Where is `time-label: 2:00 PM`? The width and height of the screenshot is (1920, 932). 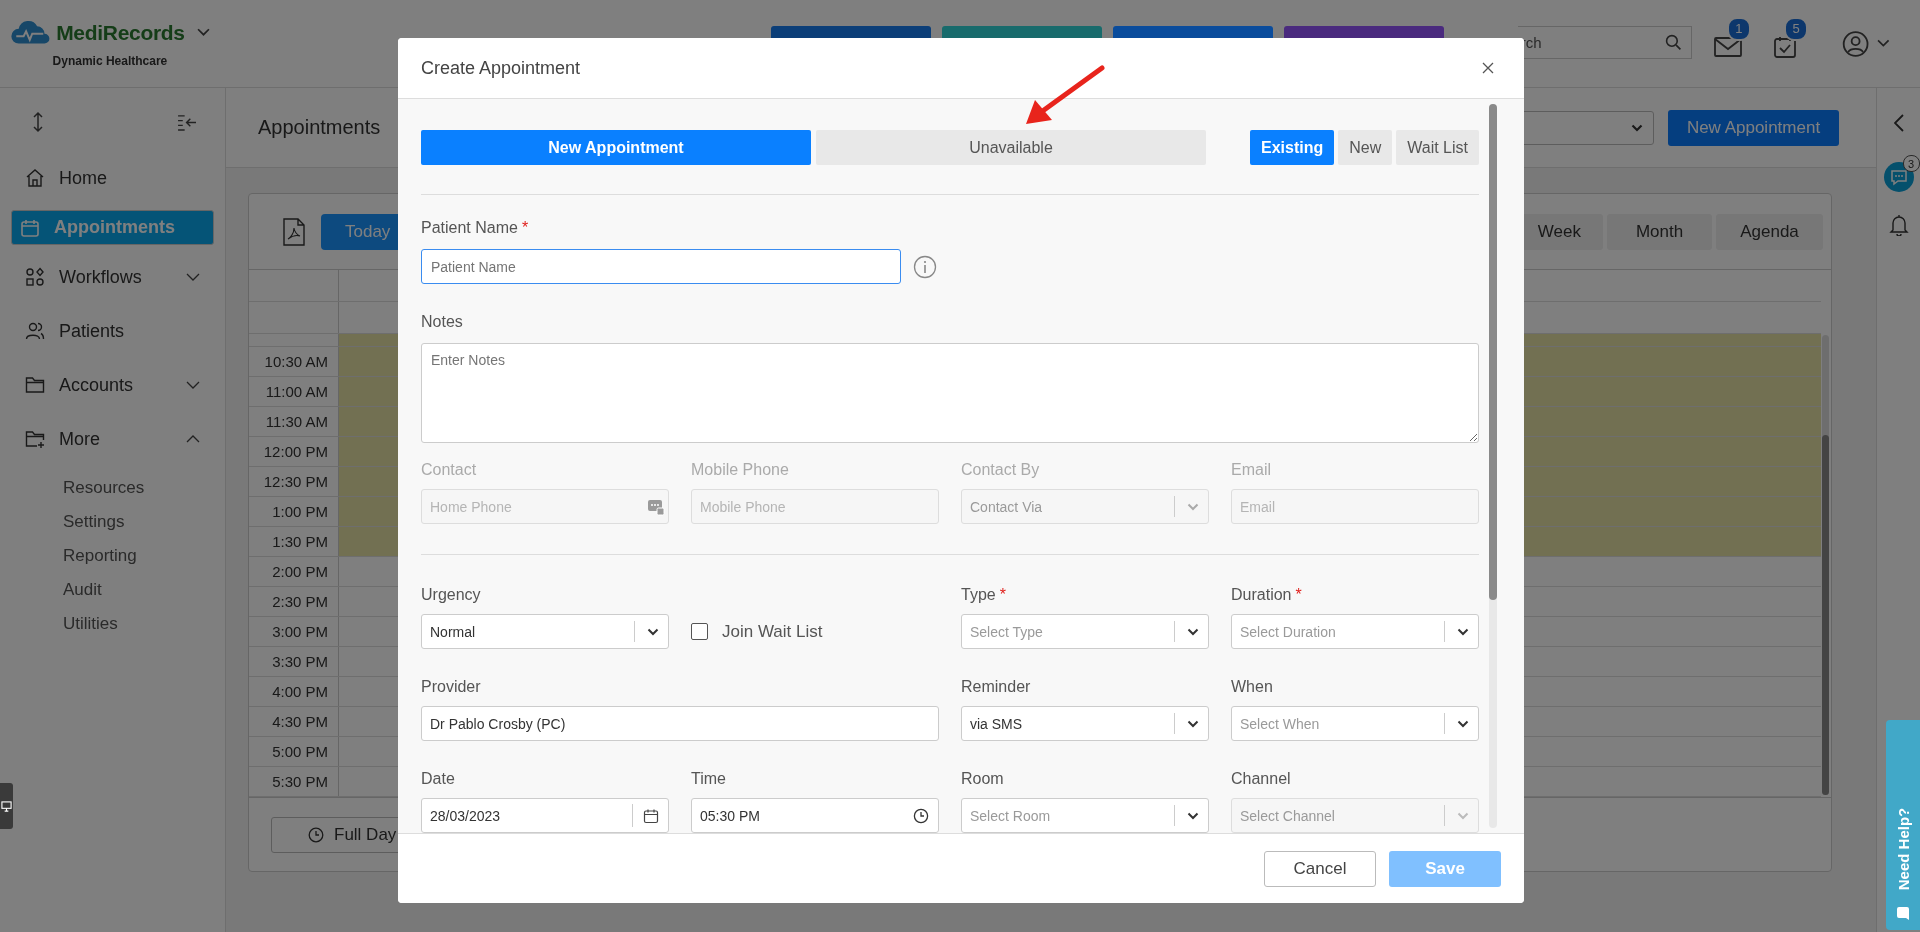
time-label: 2:00 PM is located at coordinates (300, 571).